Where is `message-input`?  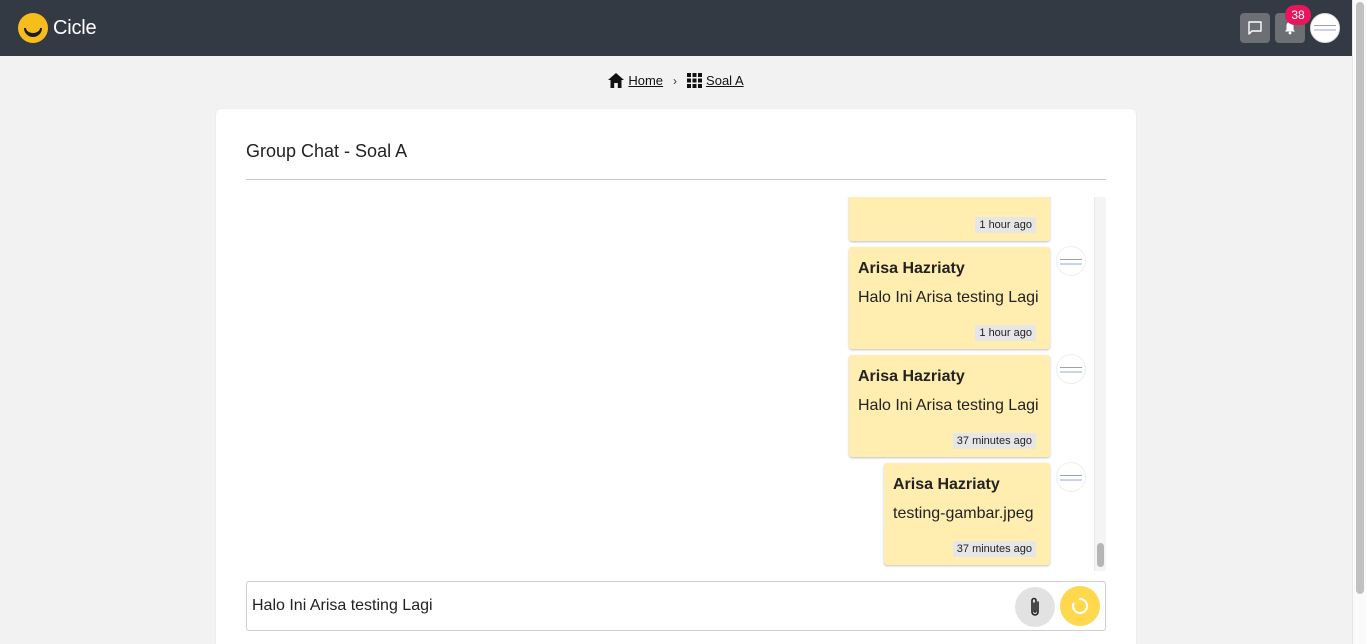 message-input is located at coordinates (627, 606).